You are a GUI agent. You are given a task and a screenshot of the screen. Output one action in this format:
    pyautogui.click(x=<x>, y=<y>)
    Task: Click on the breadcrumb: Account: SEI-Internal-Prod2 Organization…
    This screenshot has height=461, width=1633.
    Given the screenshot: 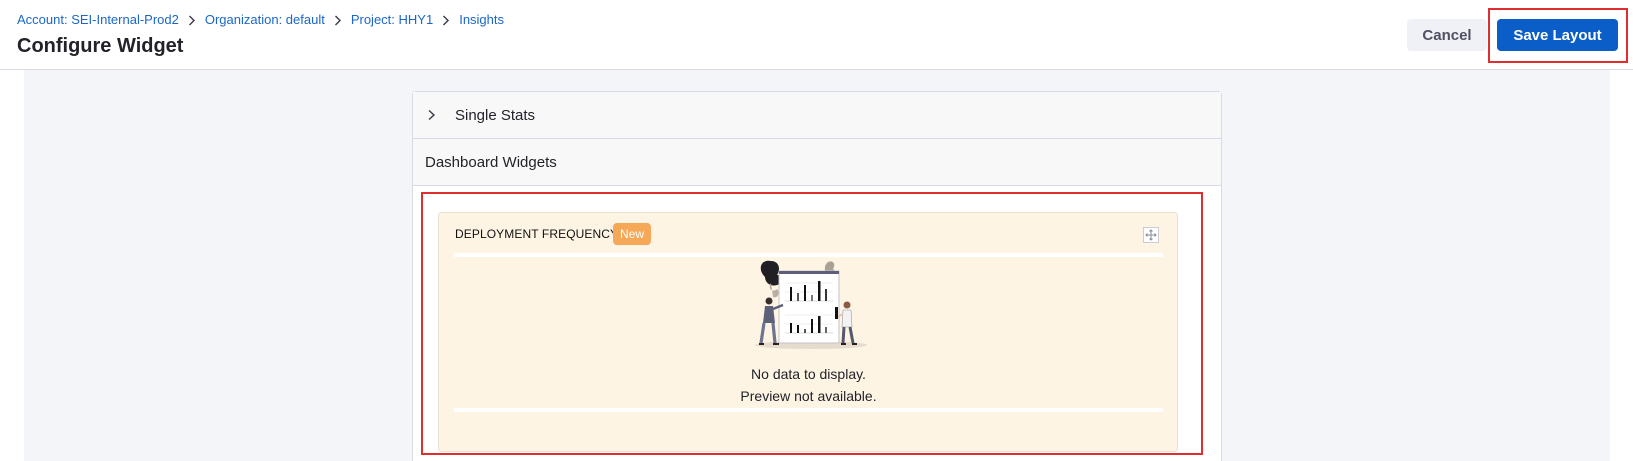 What is the action you would take?
    pyautogui.click(x=260, y=19)
    